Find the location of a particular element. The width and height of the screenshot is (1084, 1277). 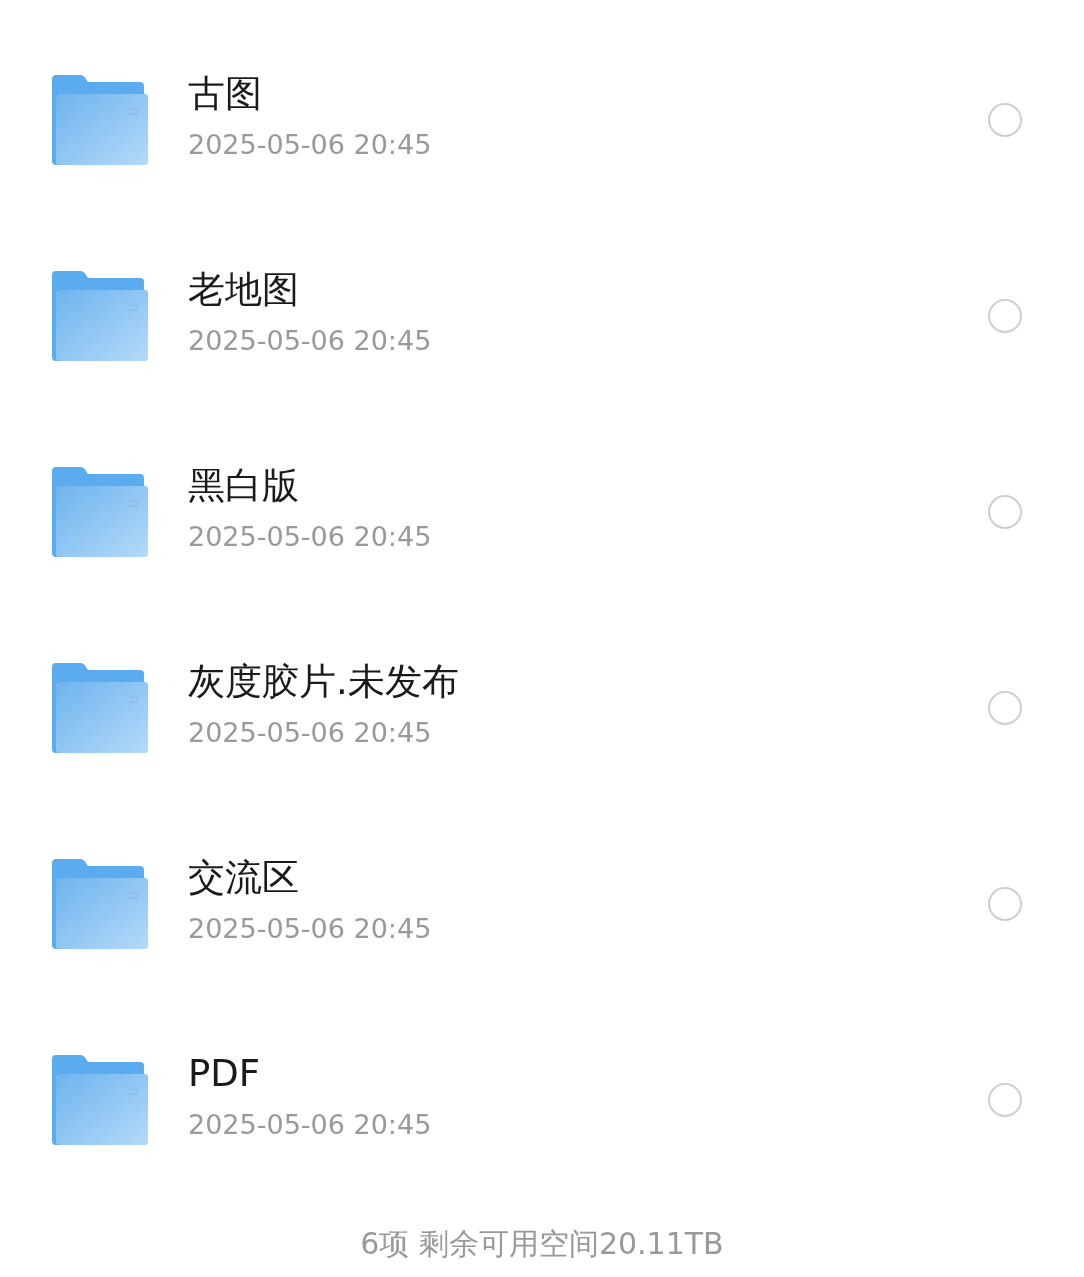

storage-summary: 6项 剩余可用空间20.11TB is located at coordinates (542, 1243).